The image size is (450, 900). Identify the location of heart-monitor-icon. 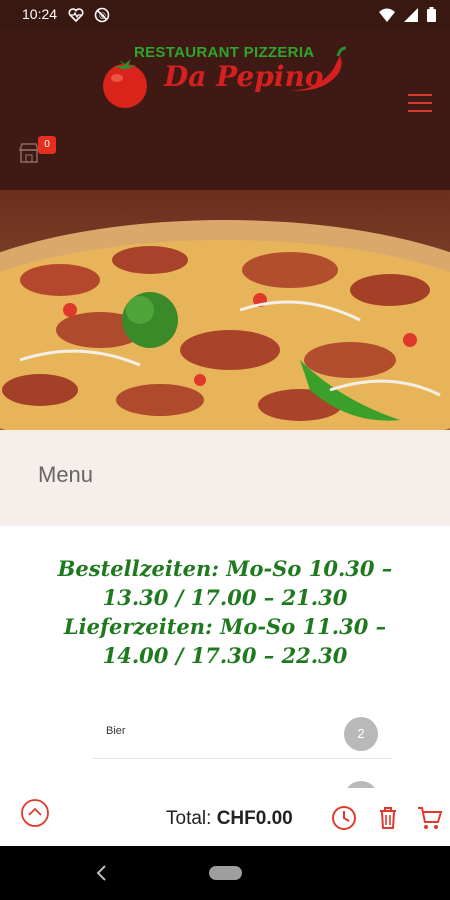
(76, 15).